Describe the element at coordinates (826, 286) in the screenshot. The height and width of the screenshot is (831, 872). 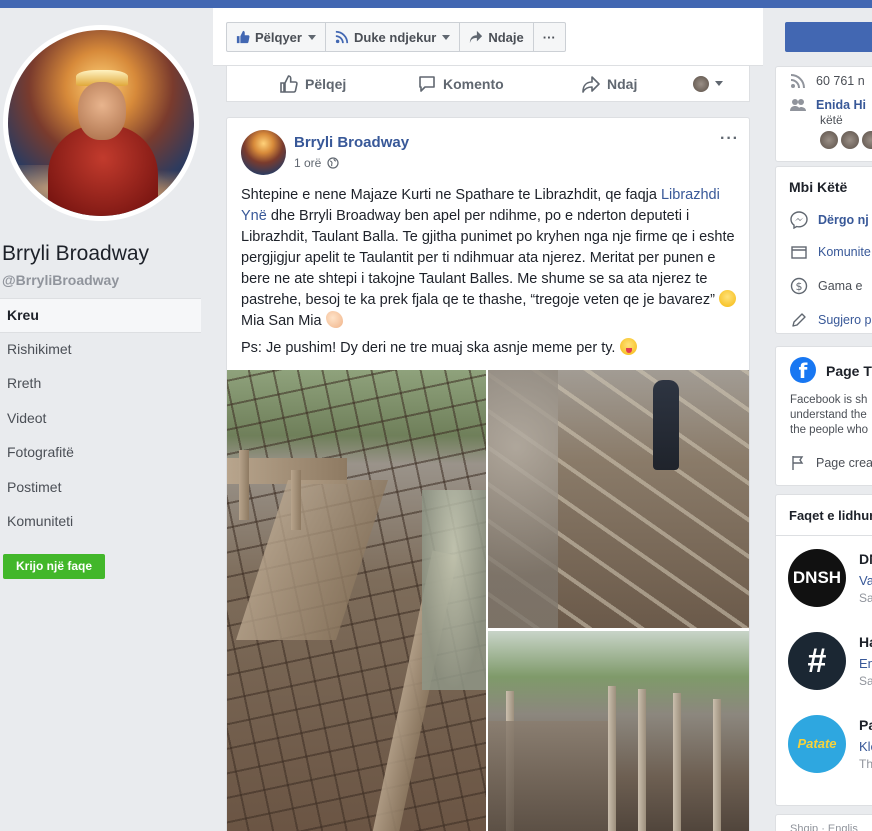
I see `about-row-price: $ Gama e` at that location.